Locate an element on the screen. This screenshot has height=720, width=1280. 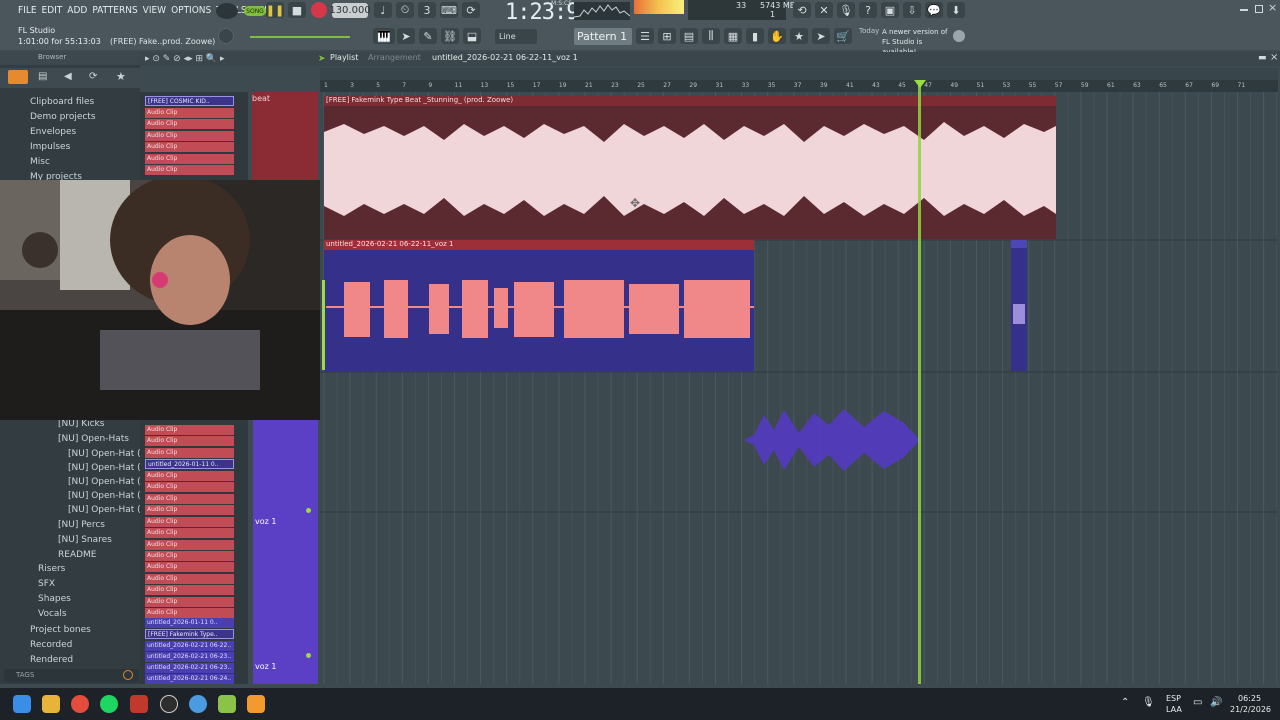
playlist-minimize-icon: ▬ is located at coordinates (1262, 58).